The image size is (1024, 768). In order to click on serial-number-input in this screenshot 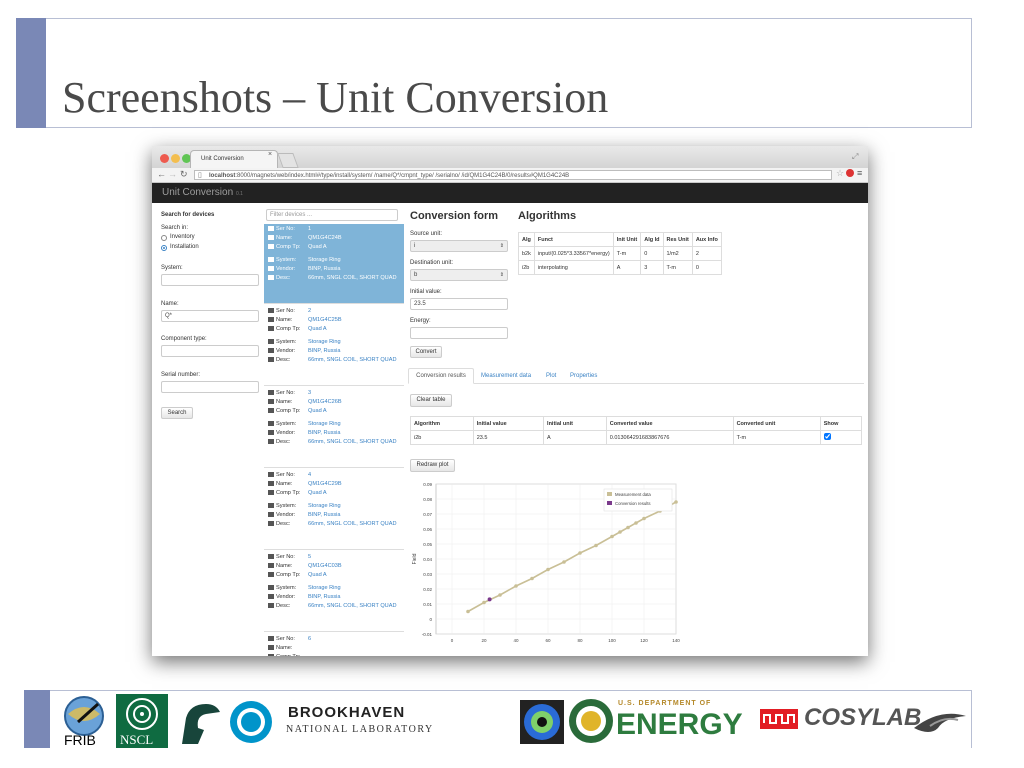, I will do `click(210, 387)`.